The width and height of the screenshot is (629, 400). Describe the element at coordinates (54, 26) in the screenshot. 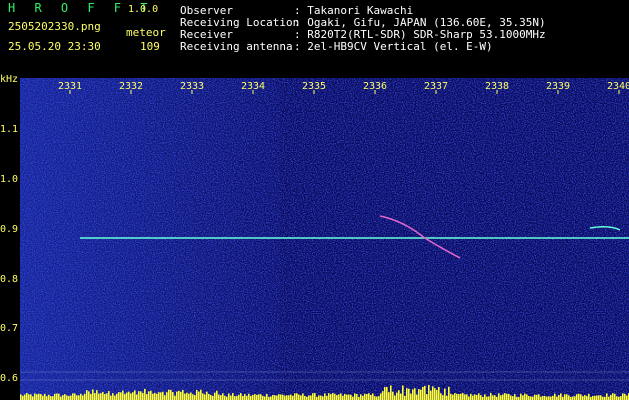

I see `file-name: 2505202330.png` at that location.